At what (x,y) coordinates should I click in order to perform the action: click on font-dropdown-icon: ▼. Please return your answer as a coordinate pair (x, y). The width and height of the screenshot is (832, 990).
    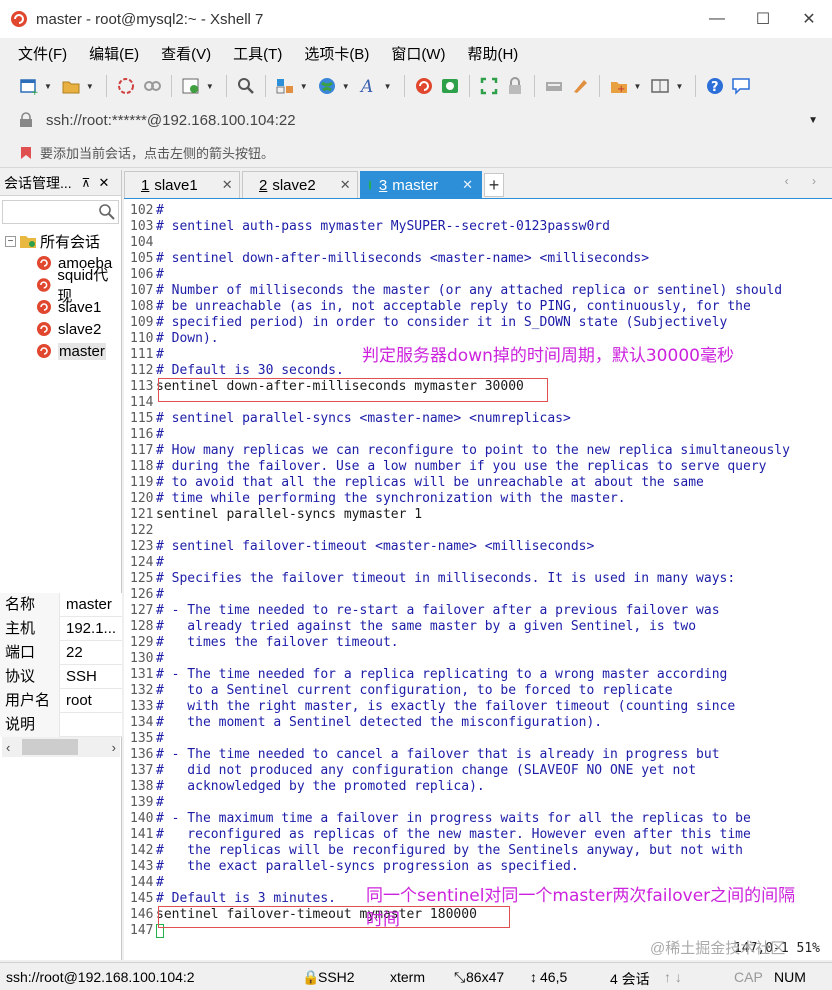
    Looking at the image, I should click on (388, 86).